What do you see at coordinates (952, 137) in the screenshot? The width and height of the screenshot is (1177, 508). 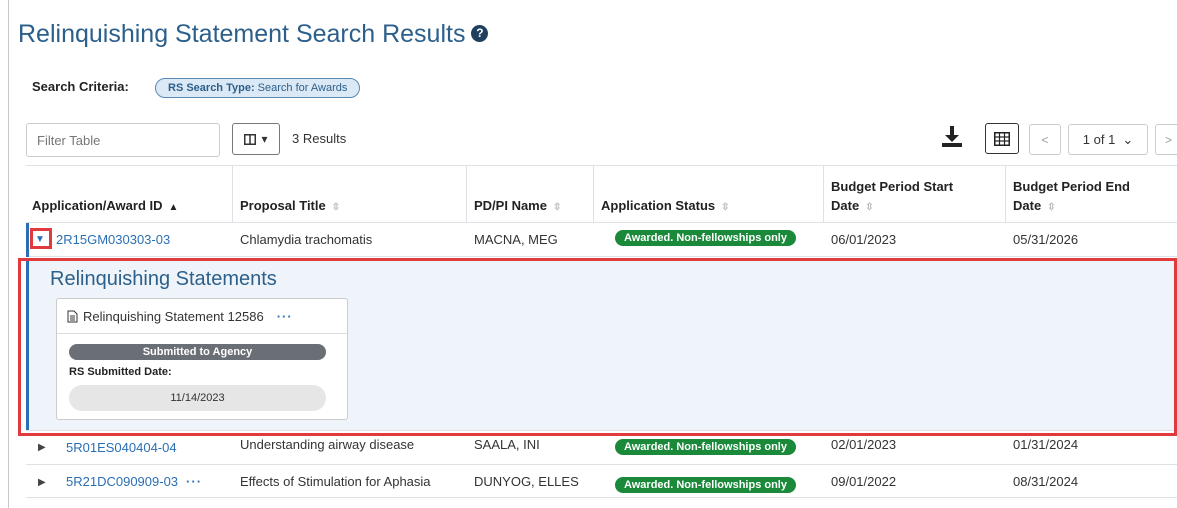 I see `download-icon` at bounding box center [952, 137].